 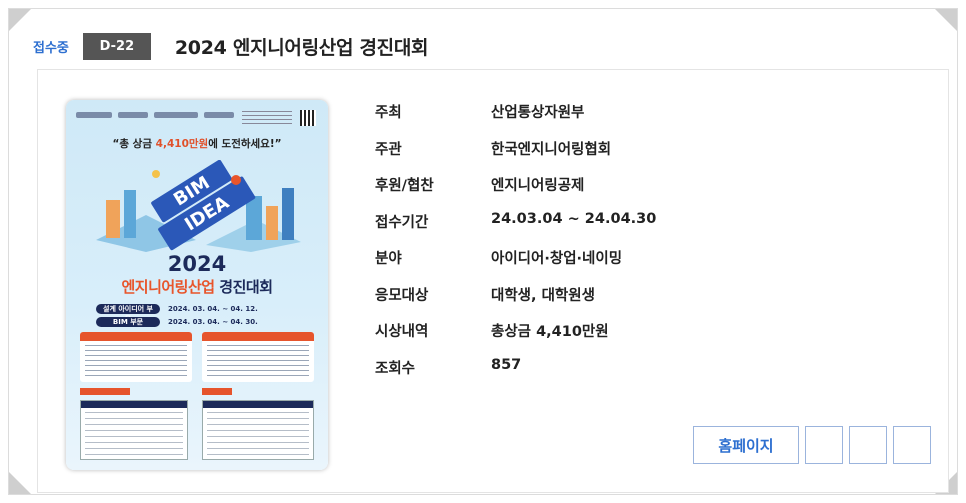 I want to click on poster-name-tail: 경진대회, so click(x=243, y=287).